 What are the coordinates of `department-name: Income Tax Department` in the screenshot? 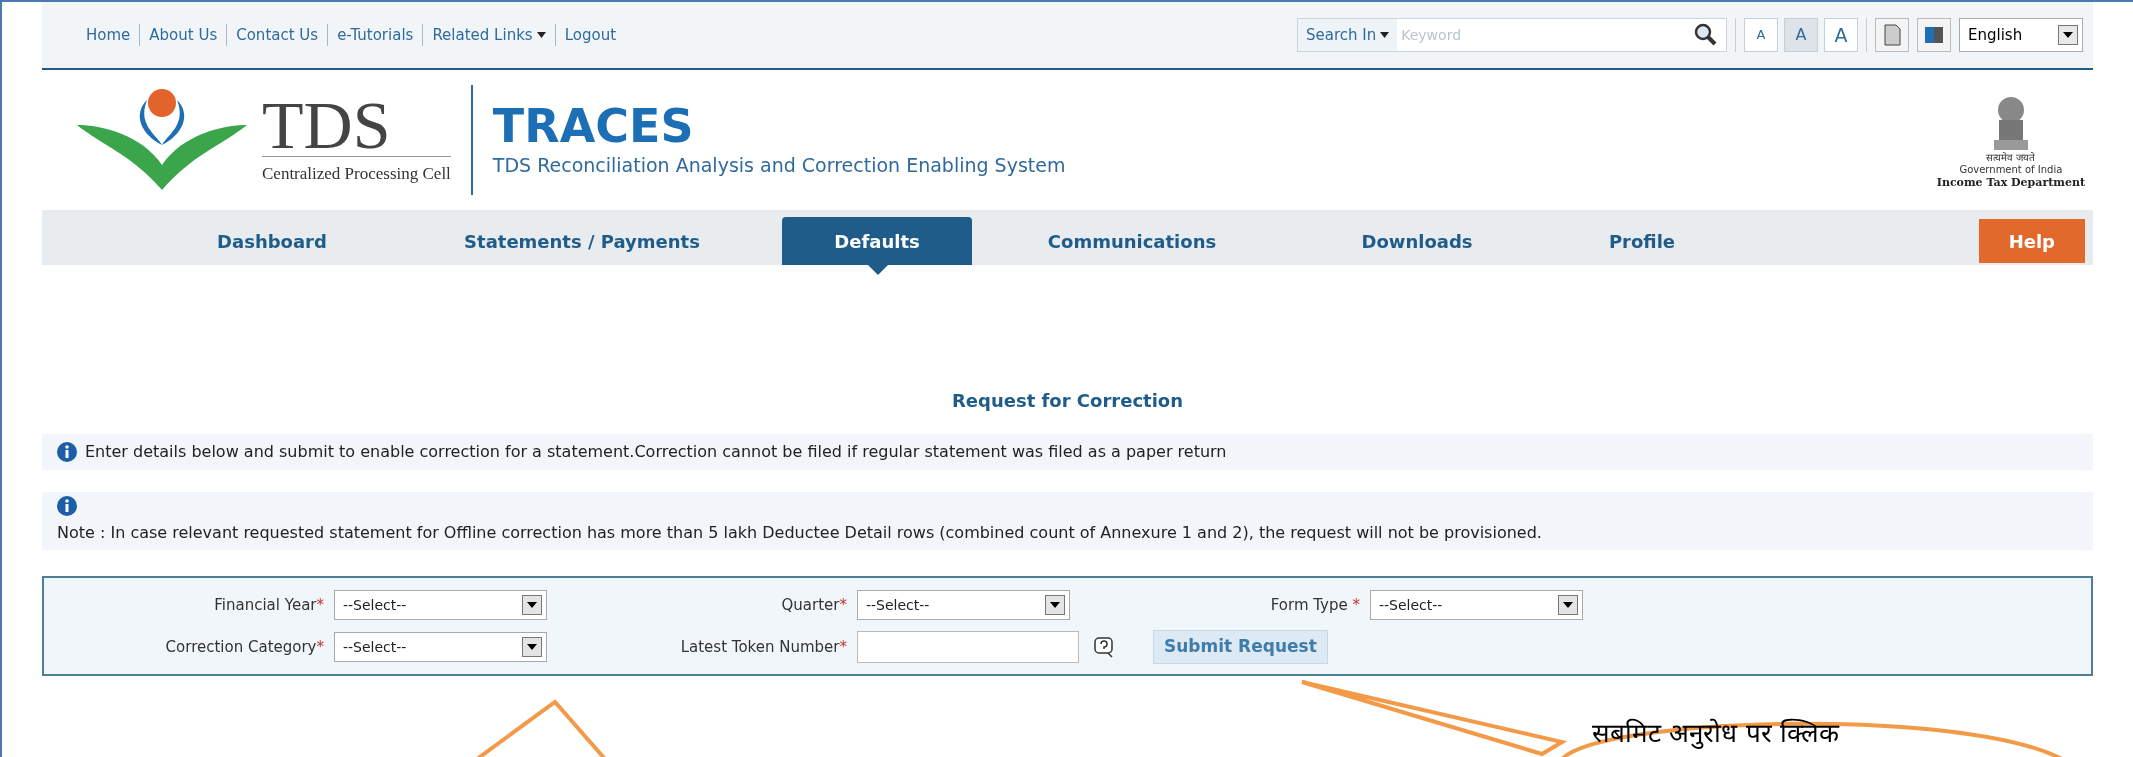 It's located at (2010, 182).